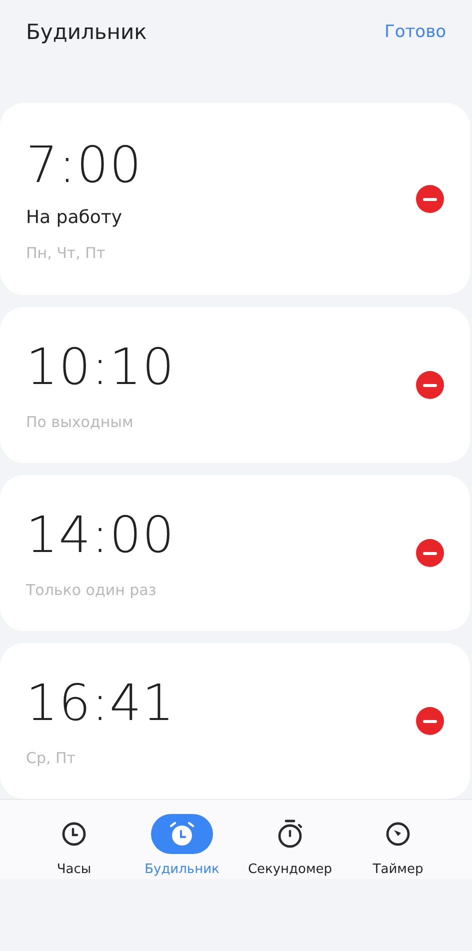 The height and width of the screenshot is (951, 472). What do you see at coordinates (221, 590) in the screenshot?
I see `repeat-days: Только один раз` at bounding box center [221, 590].